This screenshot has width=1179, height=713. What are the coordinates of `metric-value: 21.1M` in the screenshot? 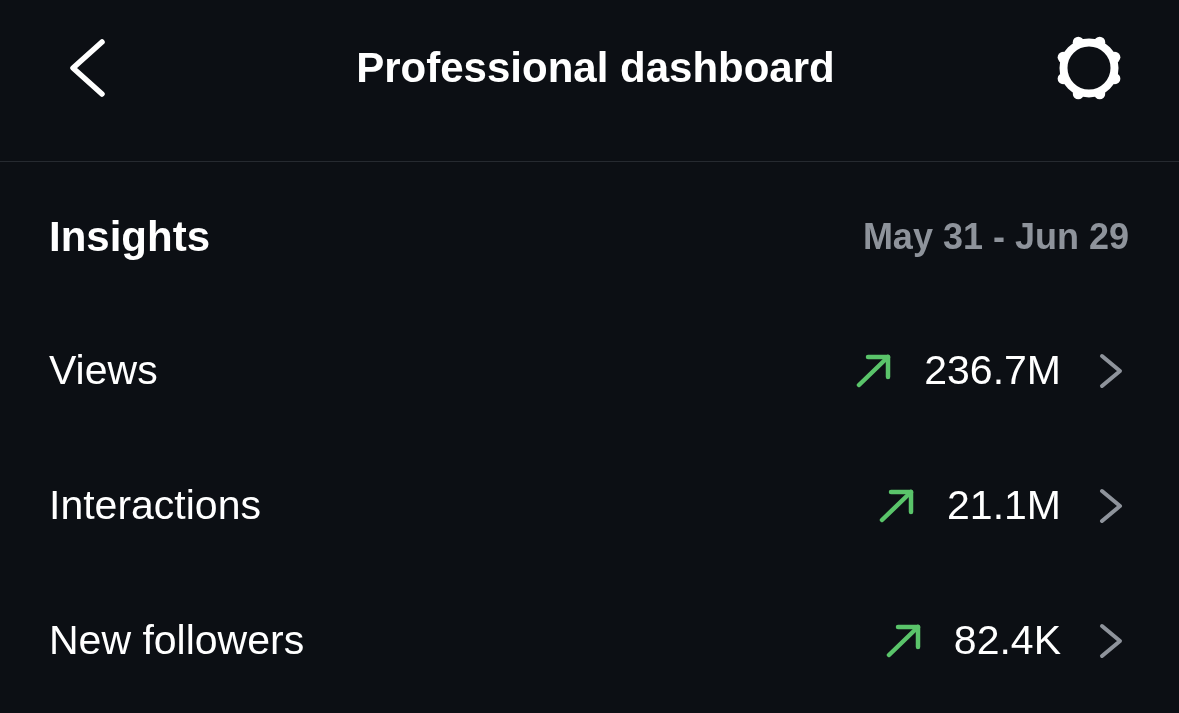 It's located at (1004, 505).